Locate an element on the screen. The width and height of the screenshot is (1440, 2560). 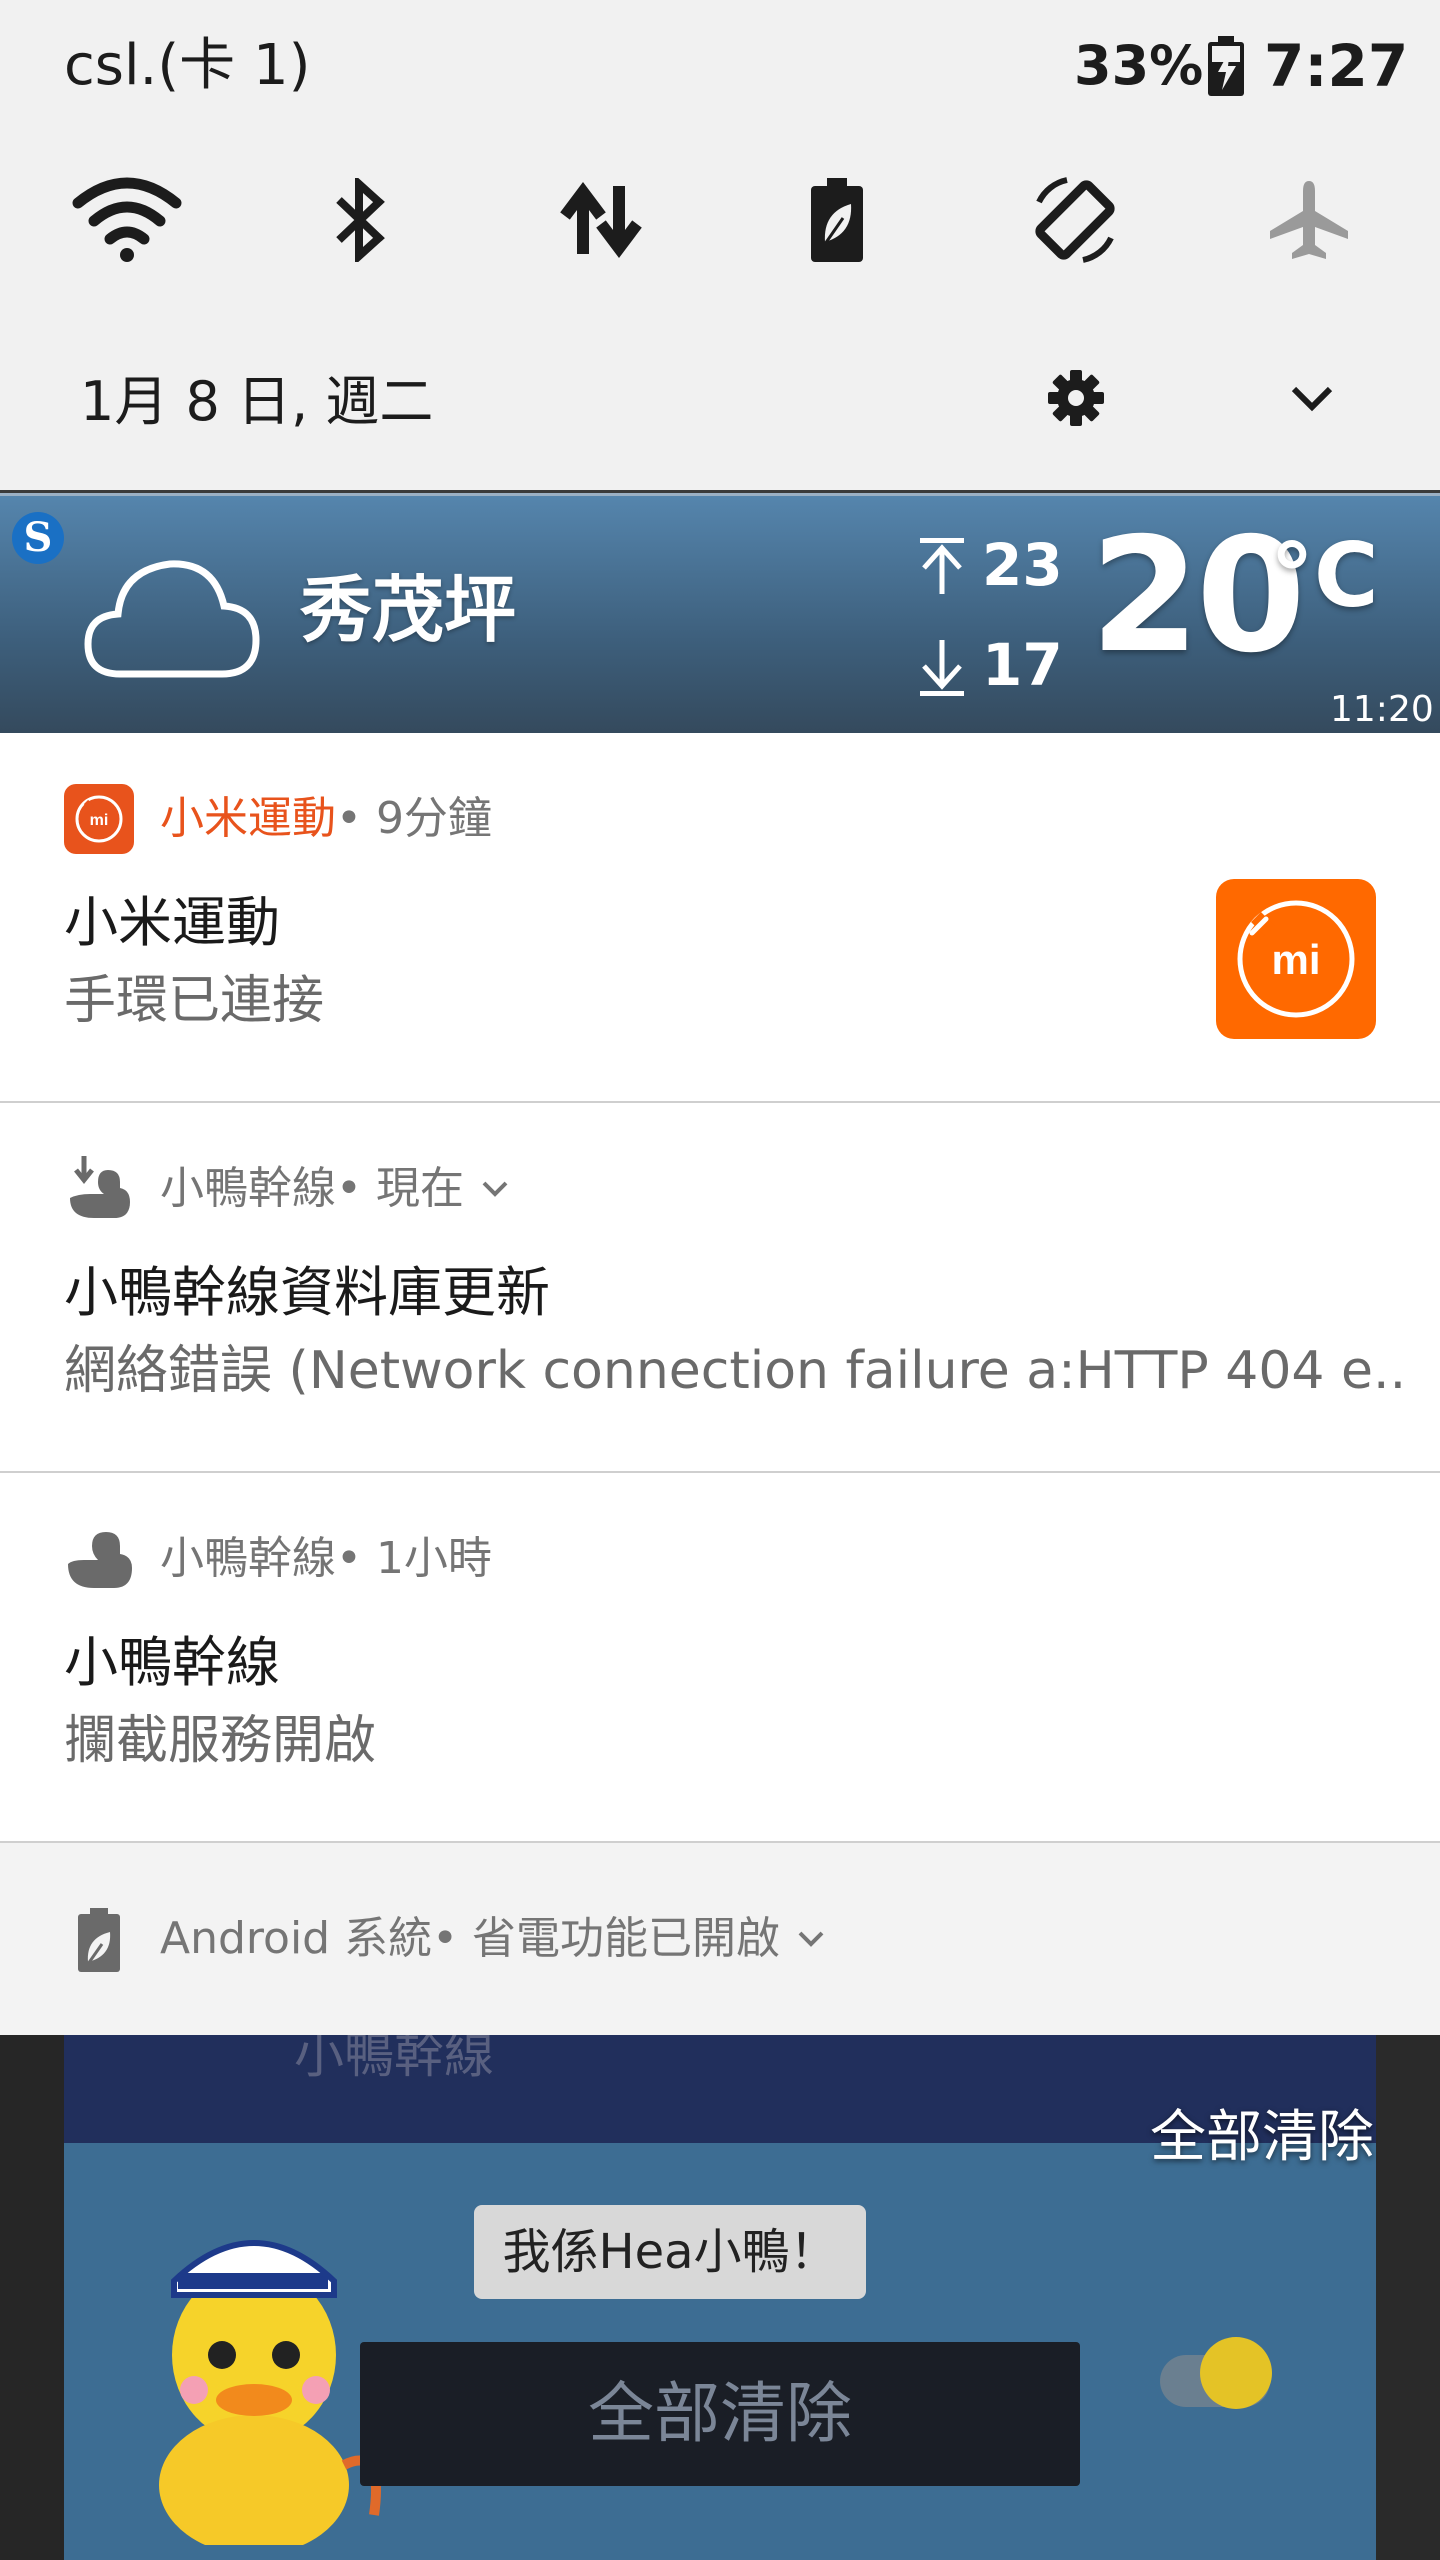
weather-update-time: 11:20 is located at coordinates (1382, 709).